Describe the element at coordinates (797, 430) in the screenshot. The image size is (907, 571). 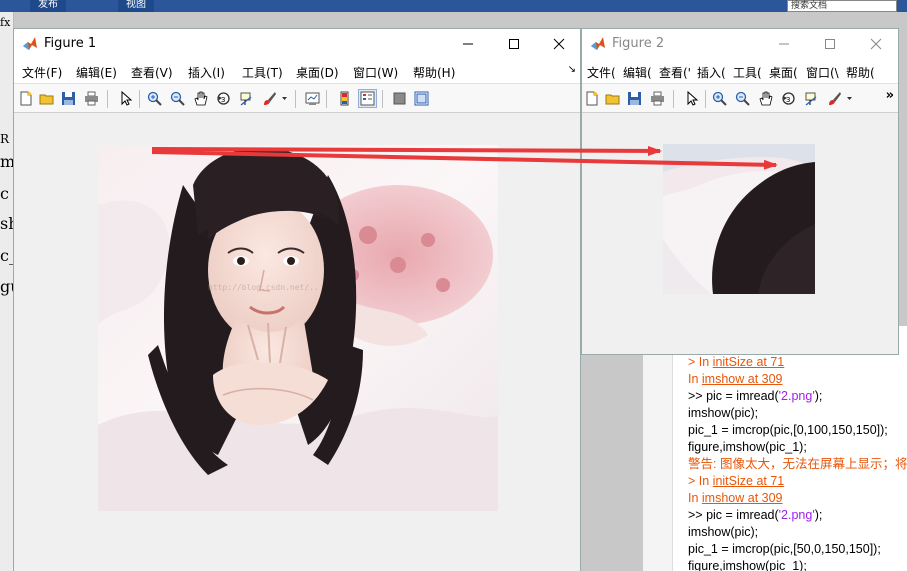
I see `command-line: pic_1 = imcrop(pic,[0,100,150,150]);` at that location.